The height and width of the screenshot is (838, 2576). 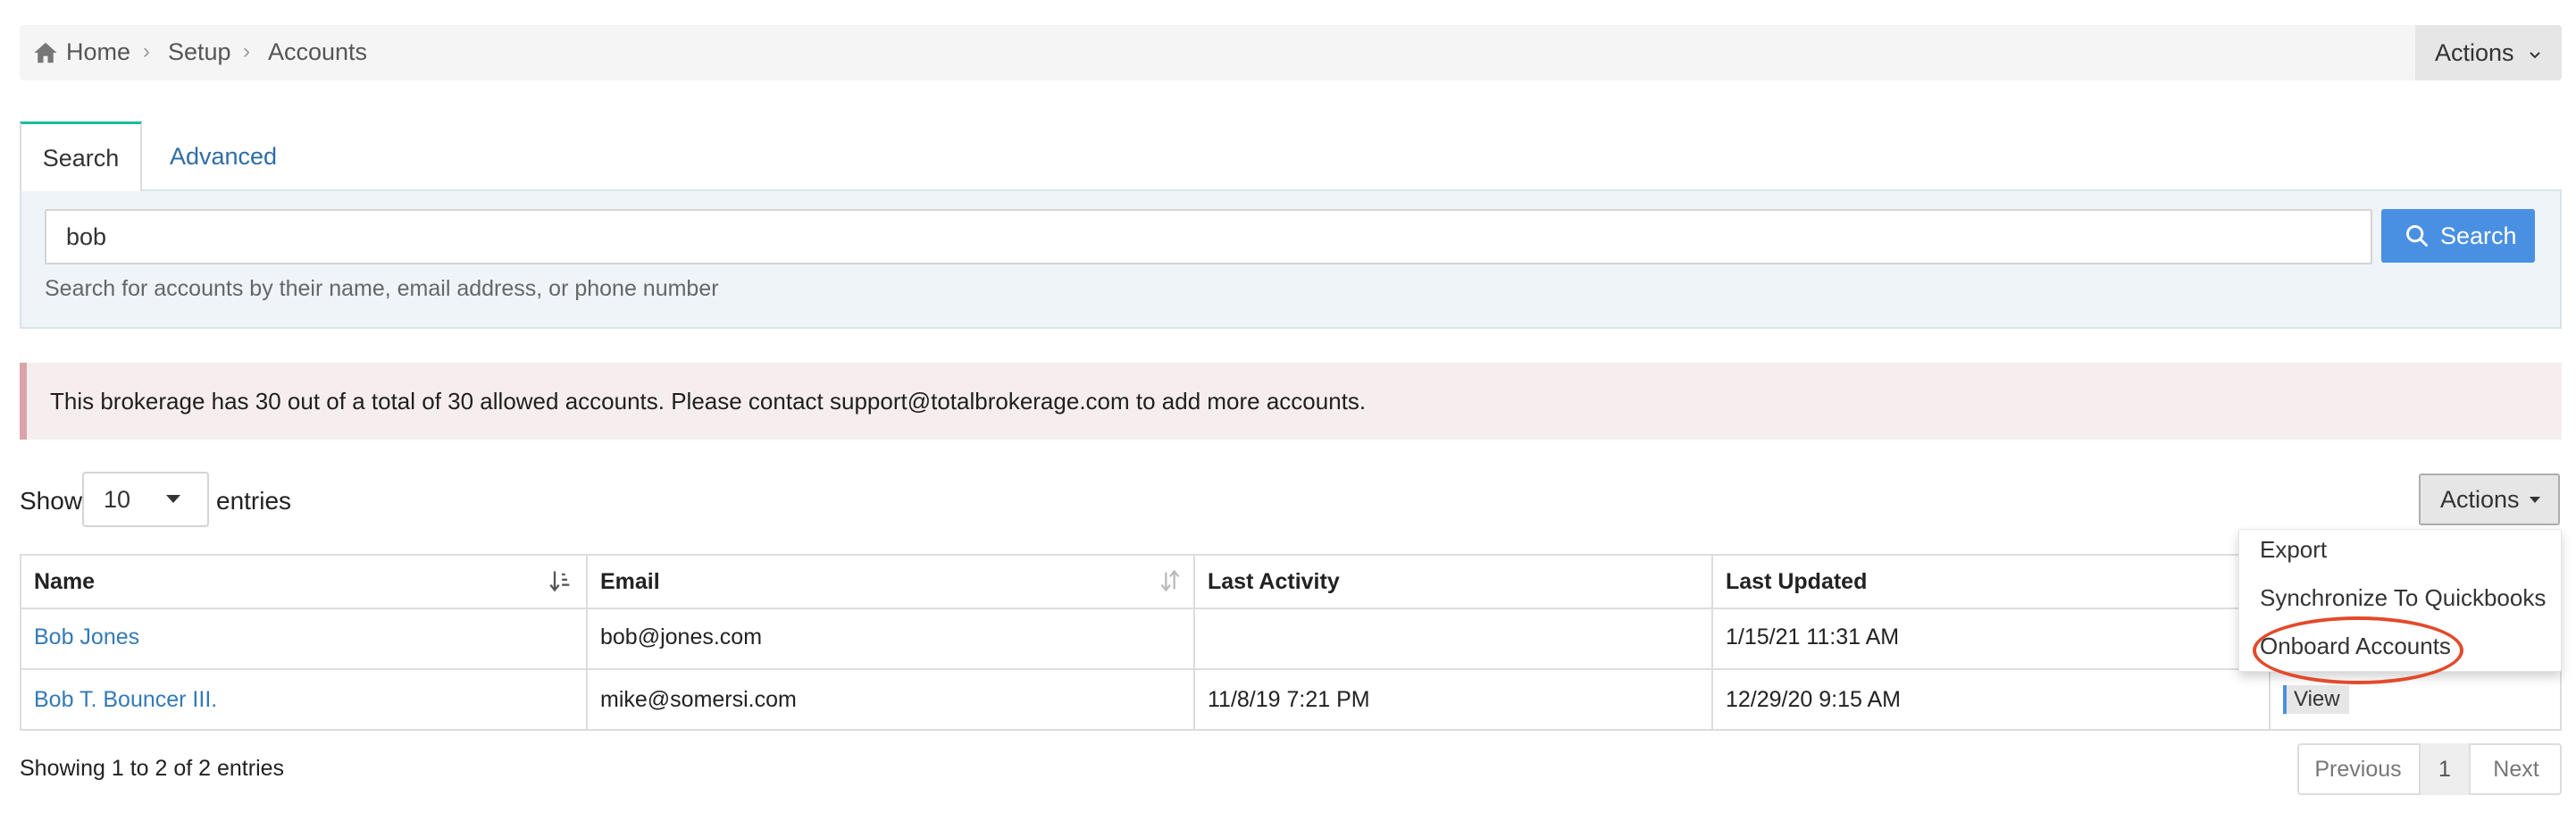 I want to click on sort-ascending-icon, so click(x=561, y=580).